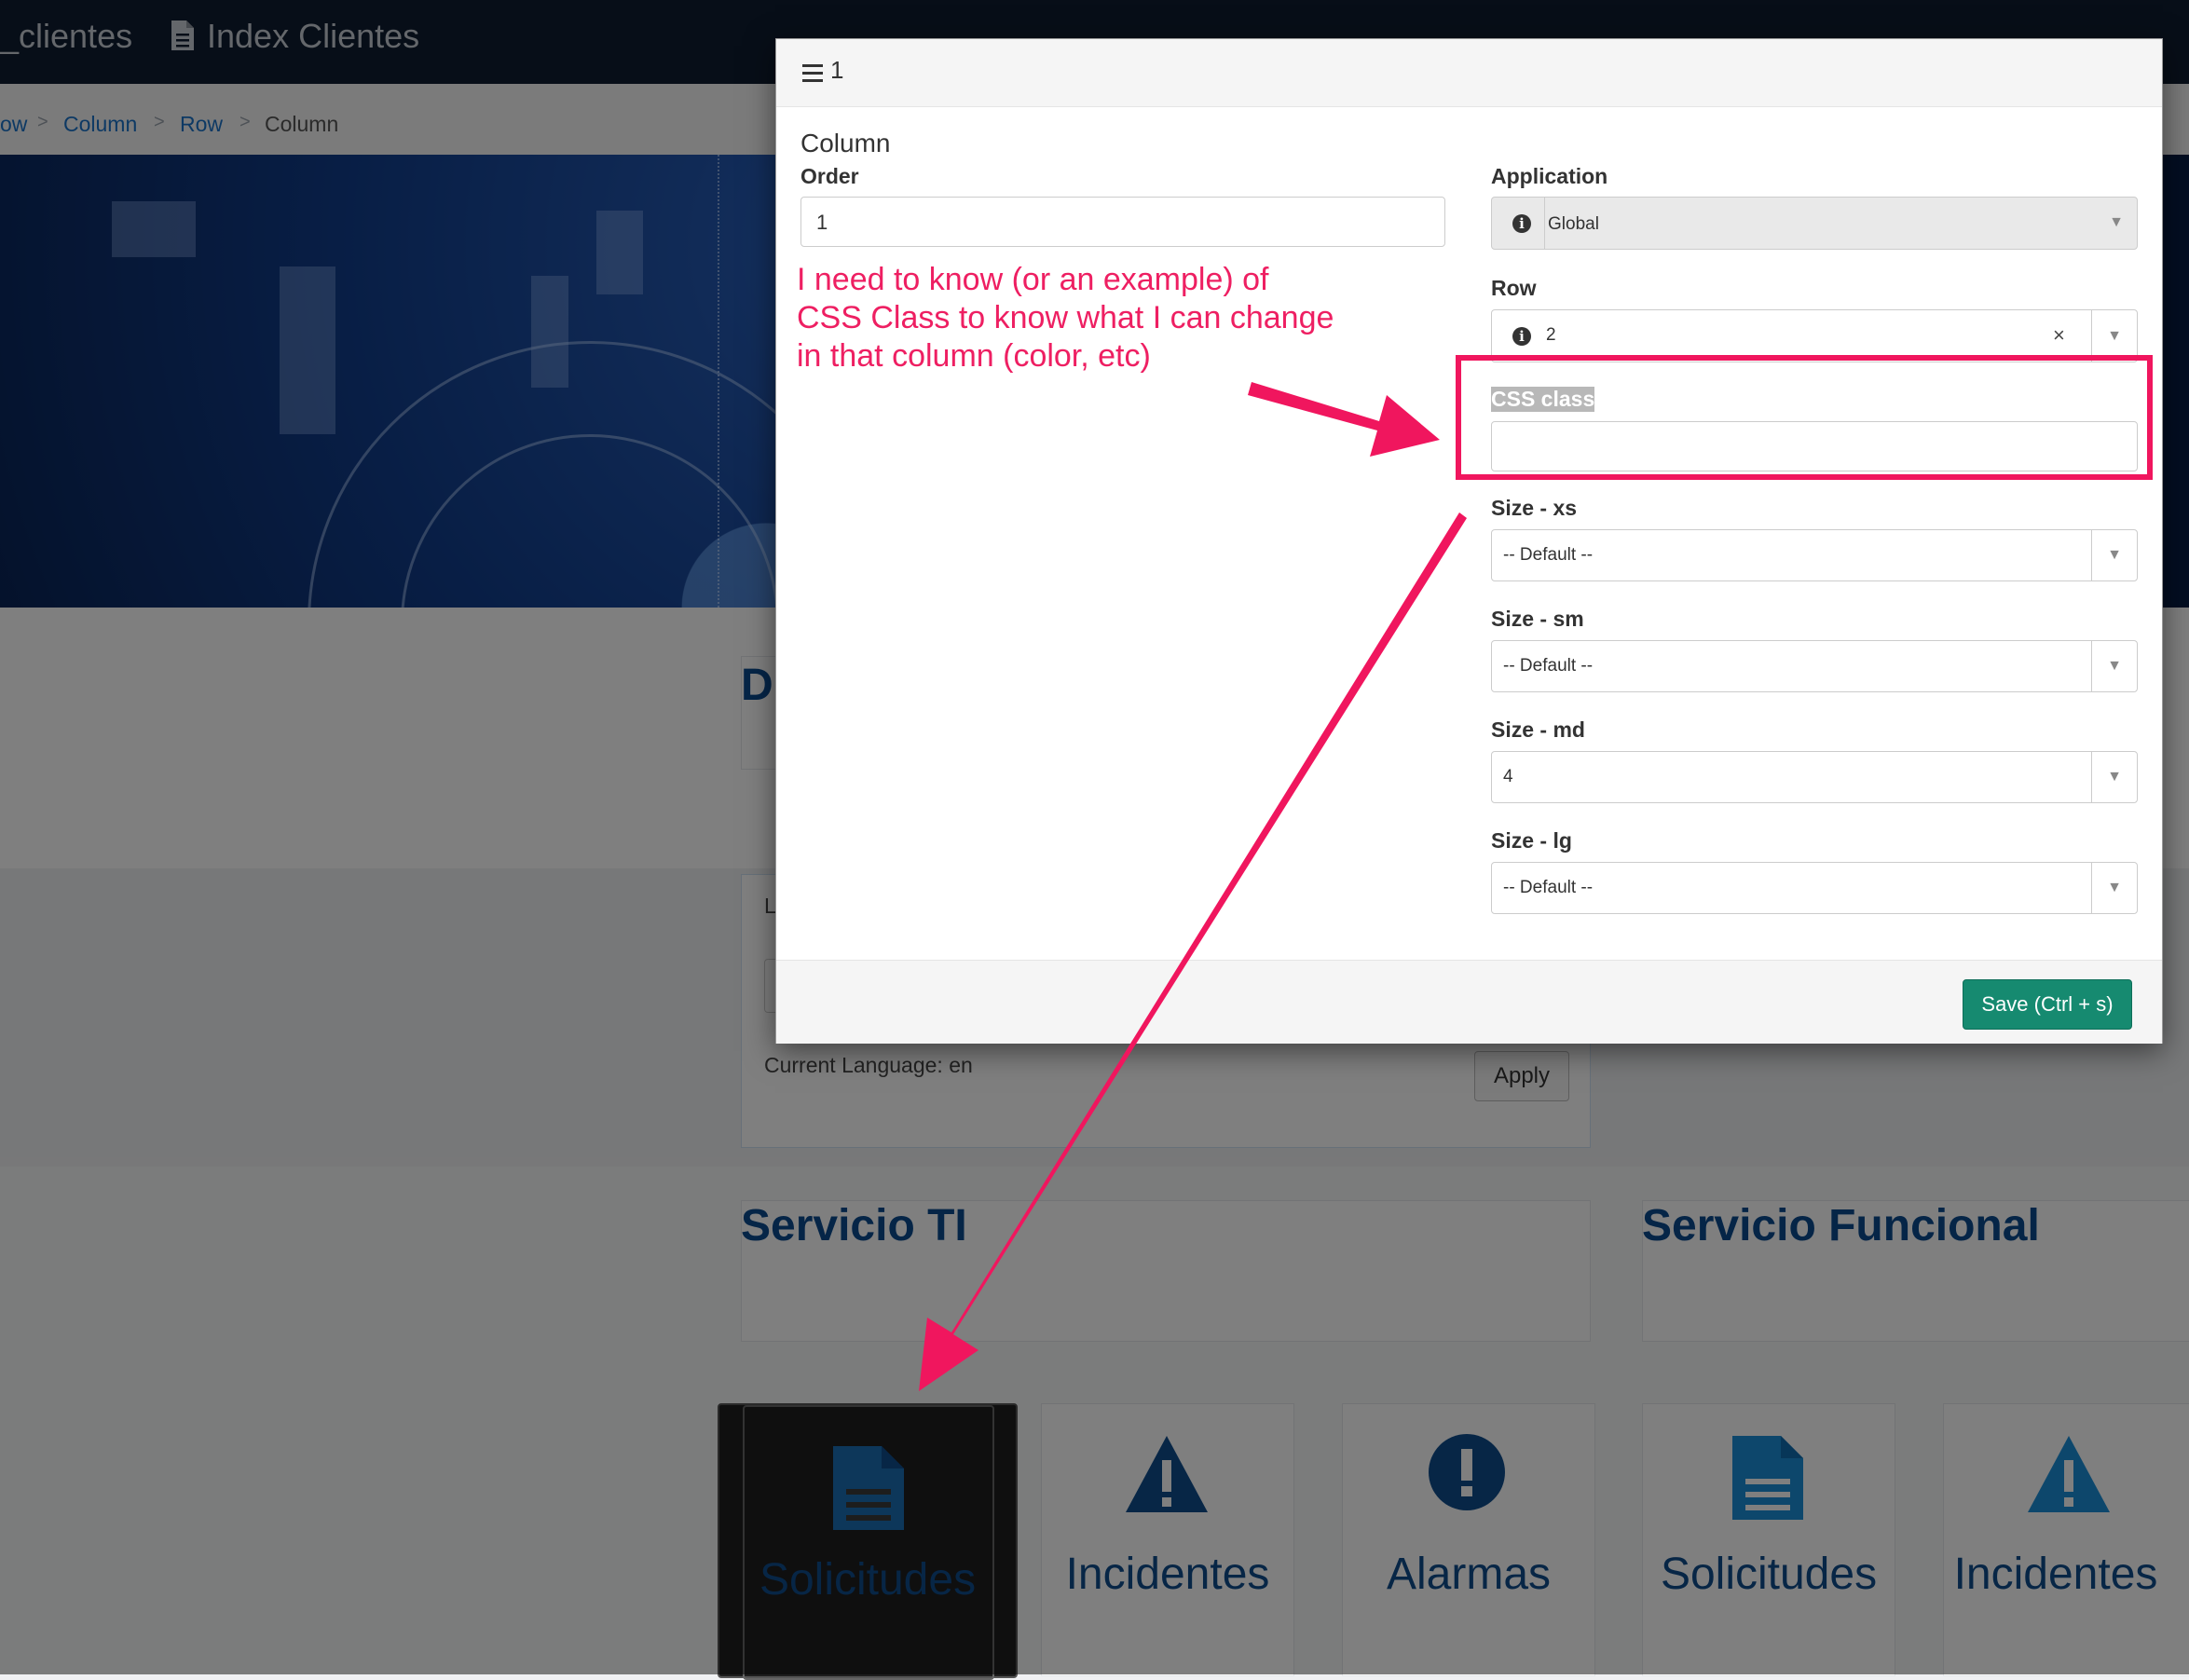 The height and width of the screenshot is (1680, 2189). I want to click on size-md-label: Size - md, so click(1538, 729).